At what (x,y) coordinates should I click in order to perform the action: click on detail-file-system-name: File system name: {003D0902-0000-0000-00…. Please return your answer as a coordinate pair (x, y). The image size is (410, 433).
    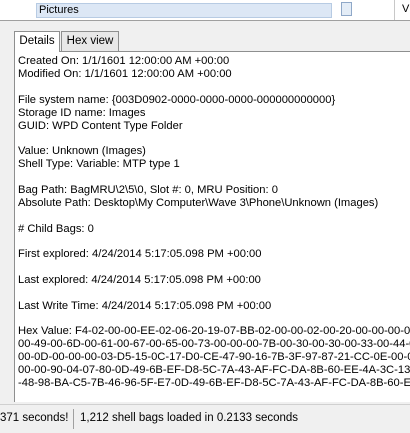
    Looking at the image, I should click on (177, 100).